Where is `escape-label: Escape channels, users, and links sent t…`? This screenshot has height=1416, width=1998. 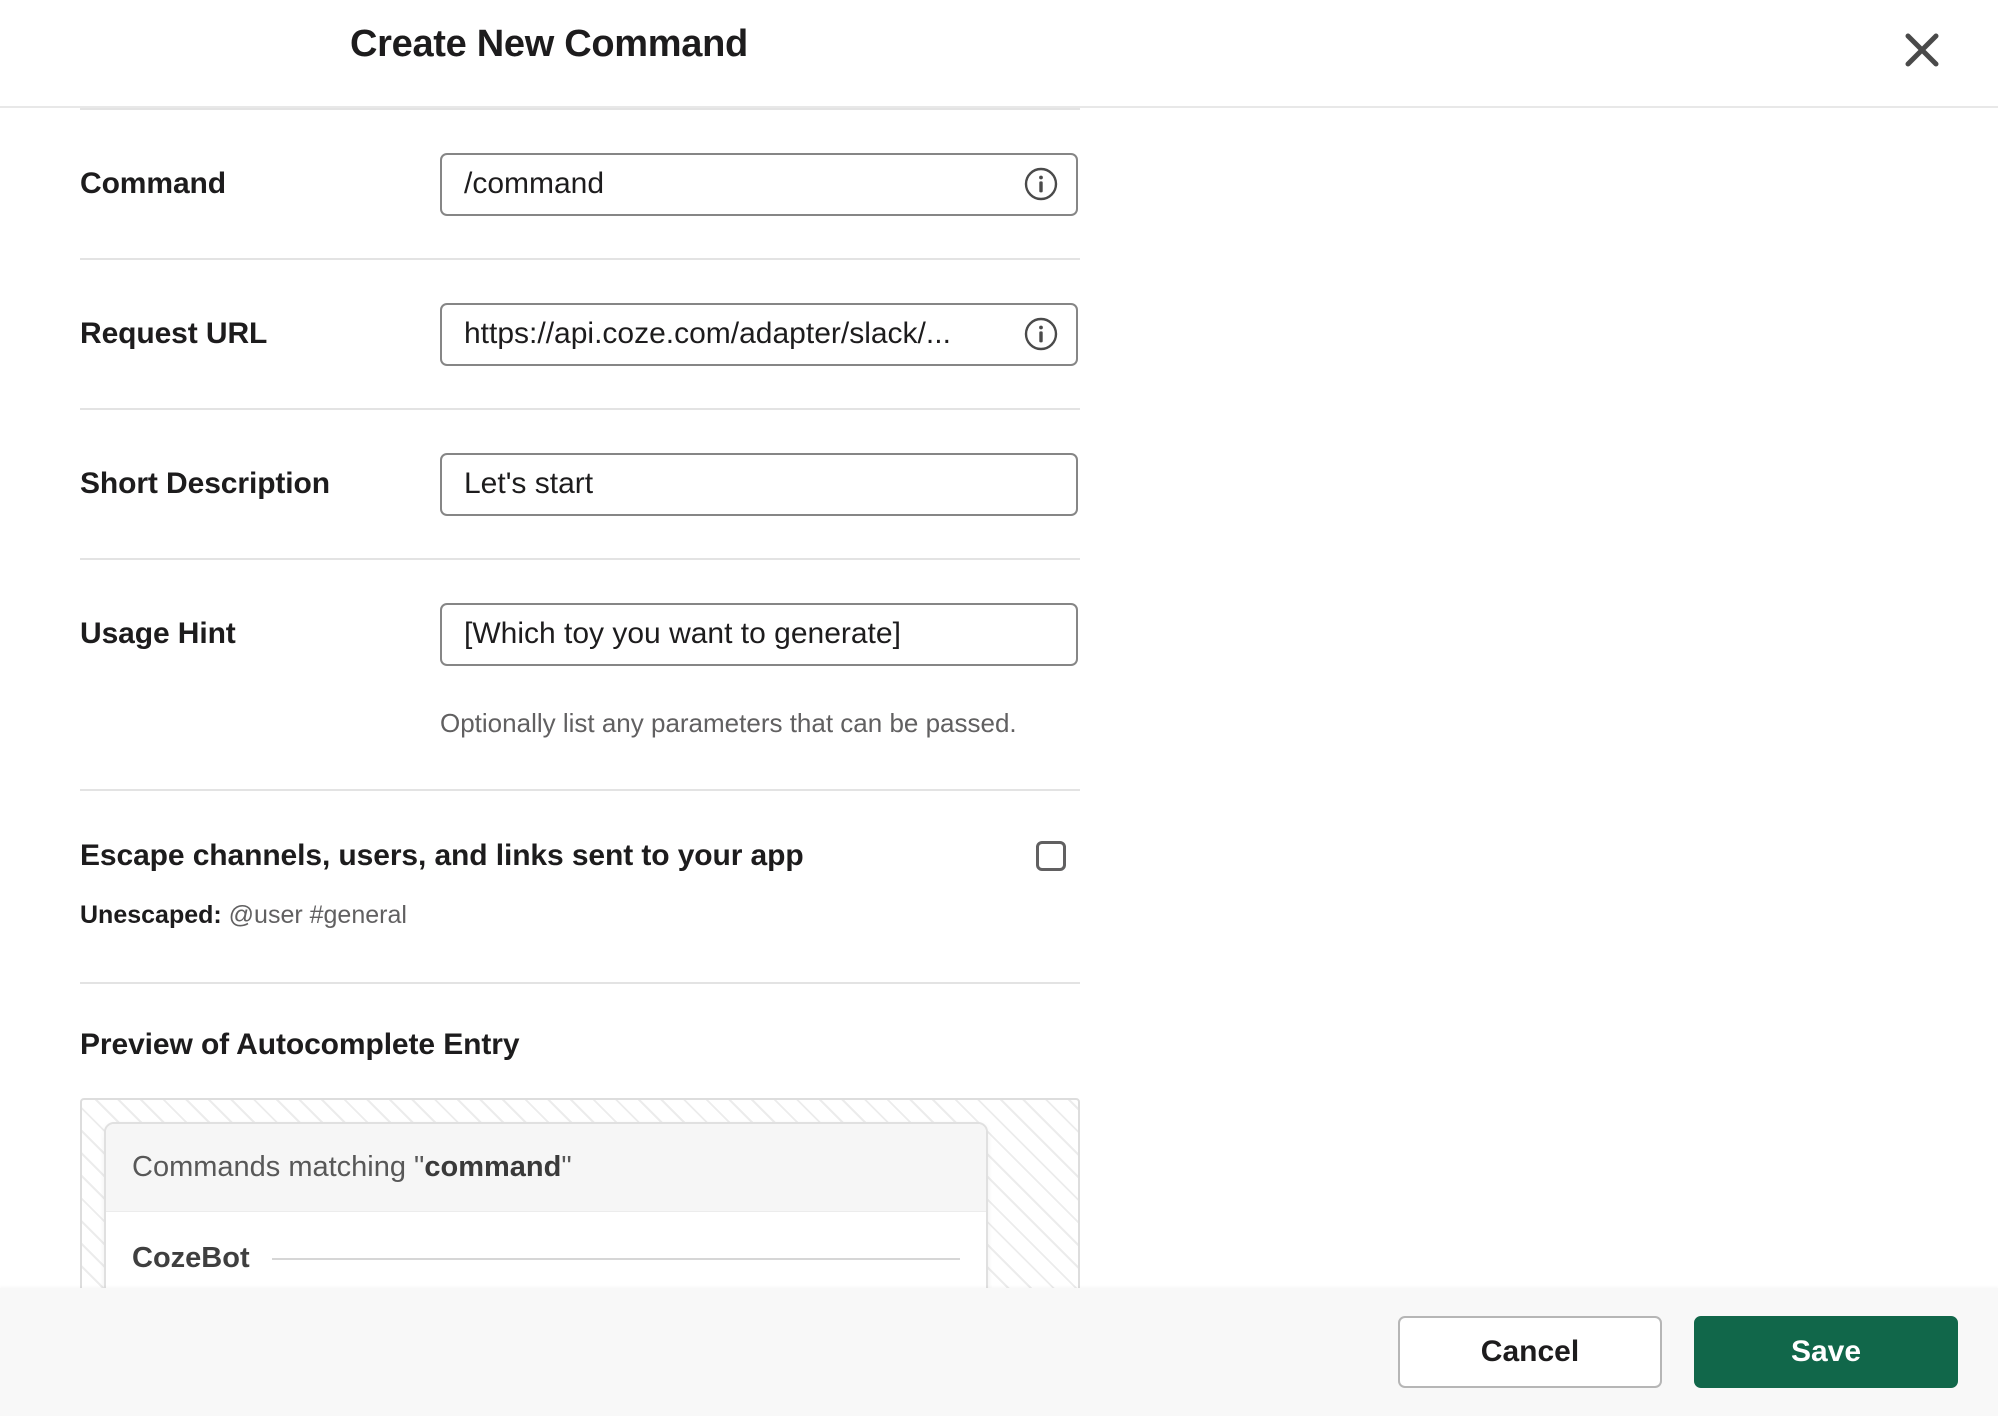 escape-label: Escape channels, users, and links sent t… is located at coordinates (442, 855).